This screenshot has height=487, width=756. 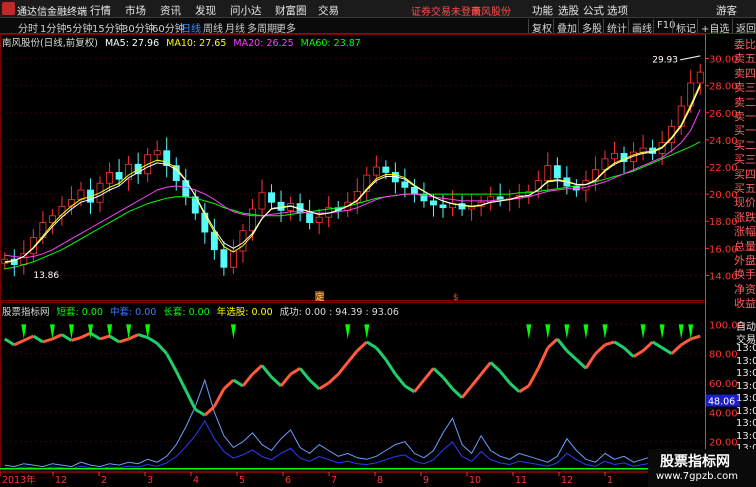 What do you see at coordinates (168, 27) in the screenshot?
I see `tab-60min: 60分钟` at bounding box center [168, 27].